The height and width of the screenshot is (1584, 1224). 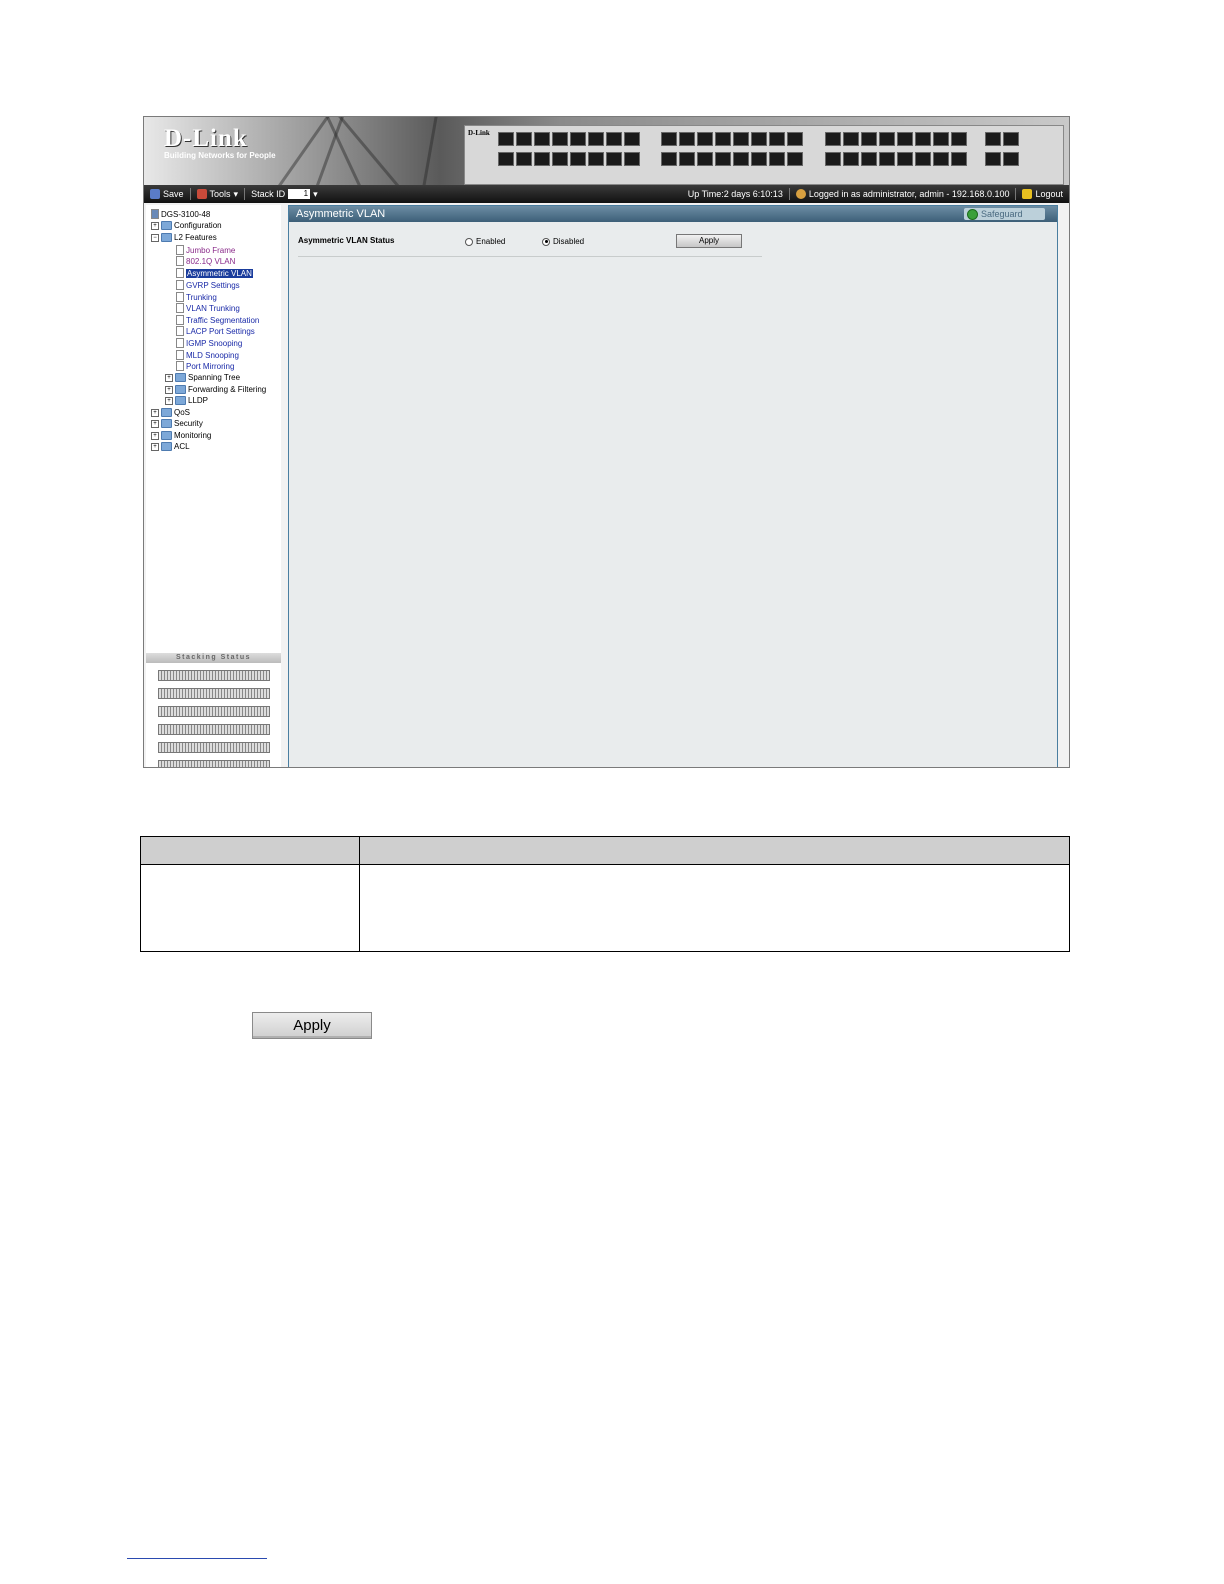 What do you see at coordinates (469, 241) in the screenshot?
I see `radio-off-icon` at bounding box center [469, 241].